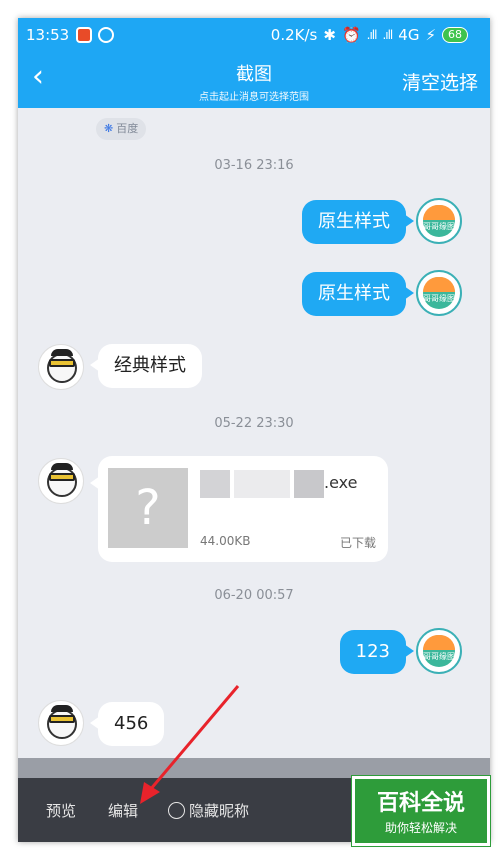  What do you see at coordinates (254, 595) in the screenshot?
I see `timestamp: 06-20 00:57` at bounding box center [254, 595].